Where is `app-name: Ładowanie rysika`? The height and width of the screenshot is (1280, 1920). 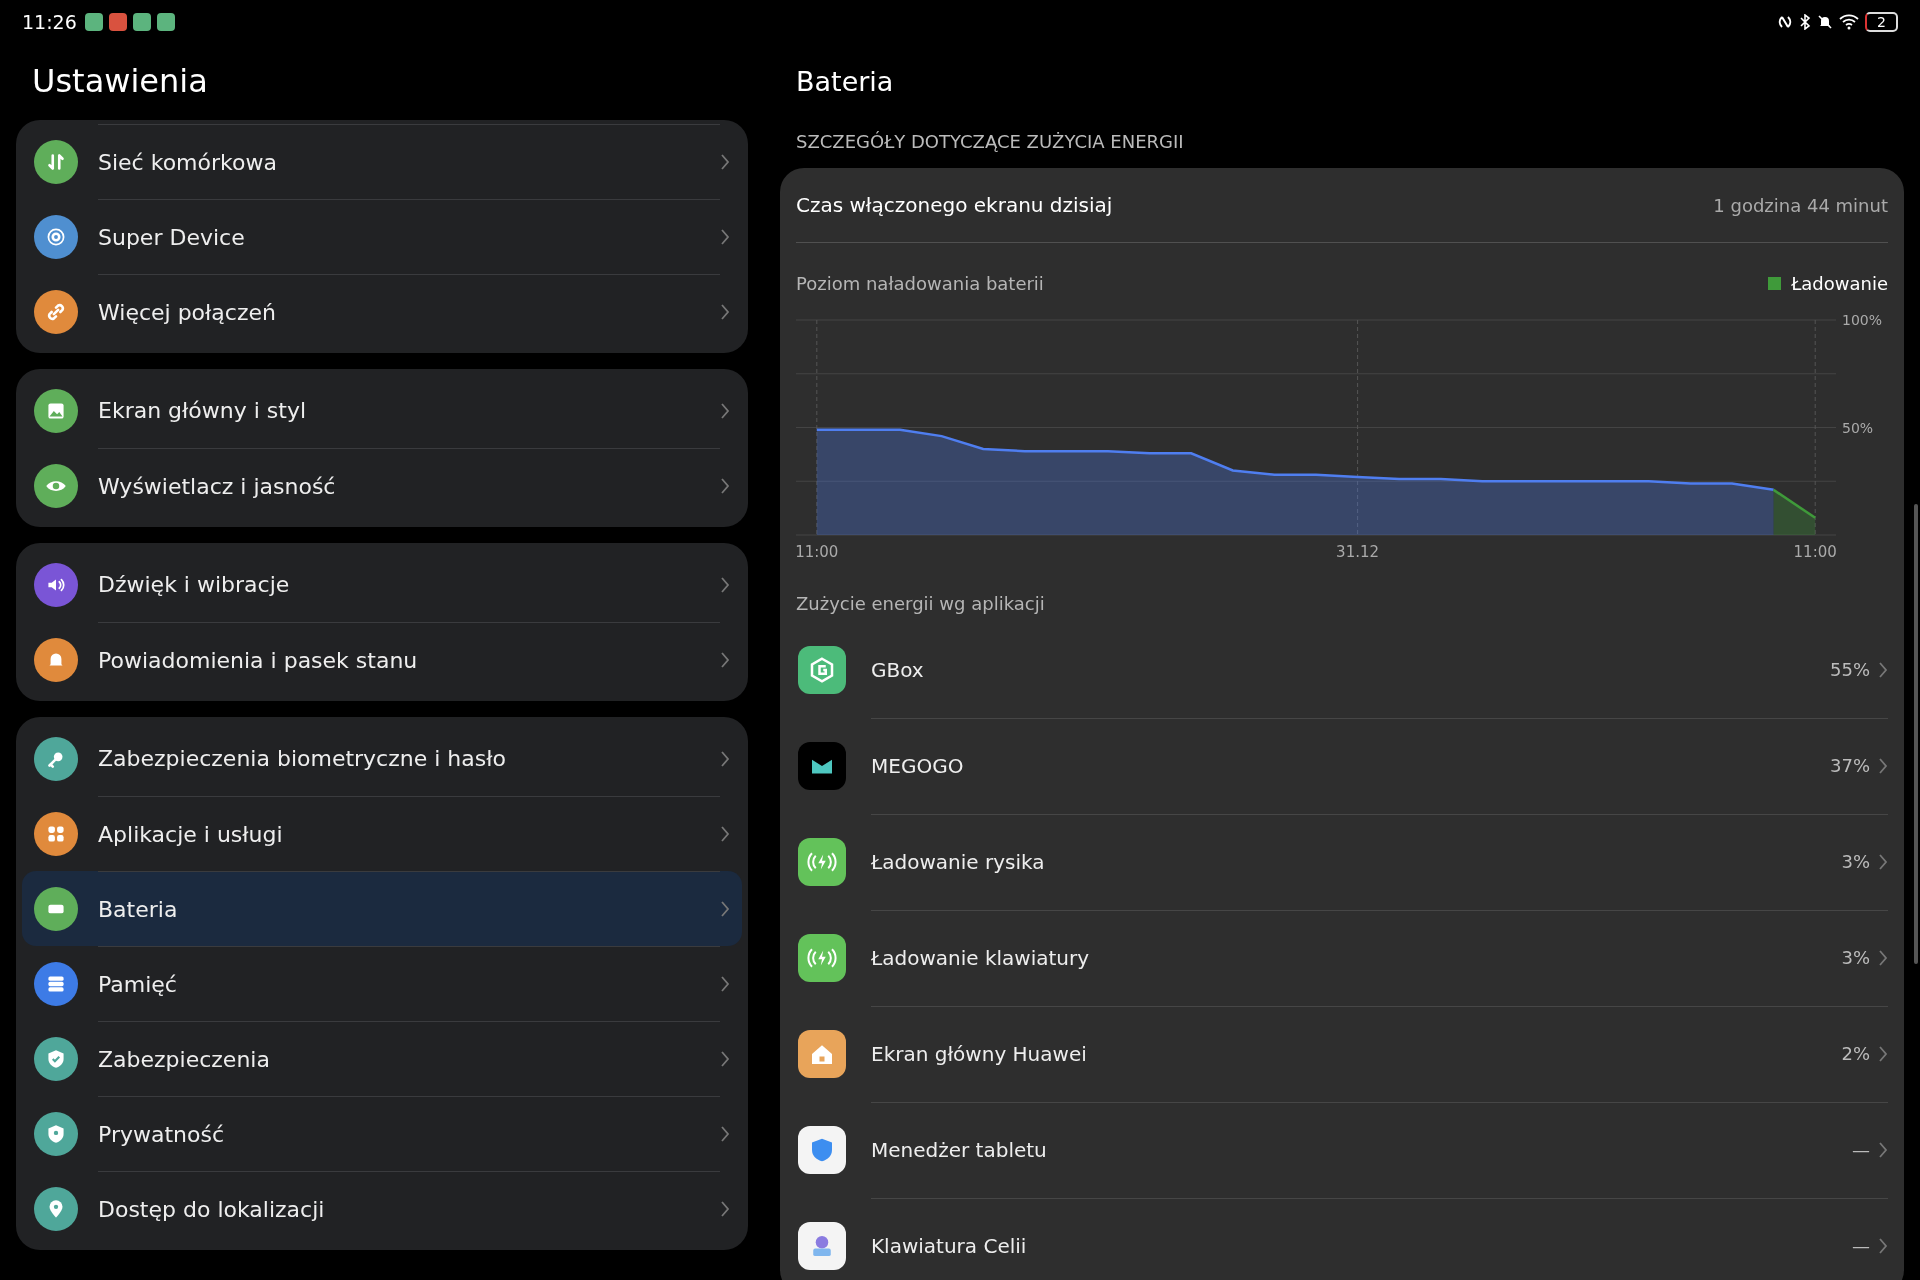 app-name: Ładowanie rysika is located at coordinates (958, 861).